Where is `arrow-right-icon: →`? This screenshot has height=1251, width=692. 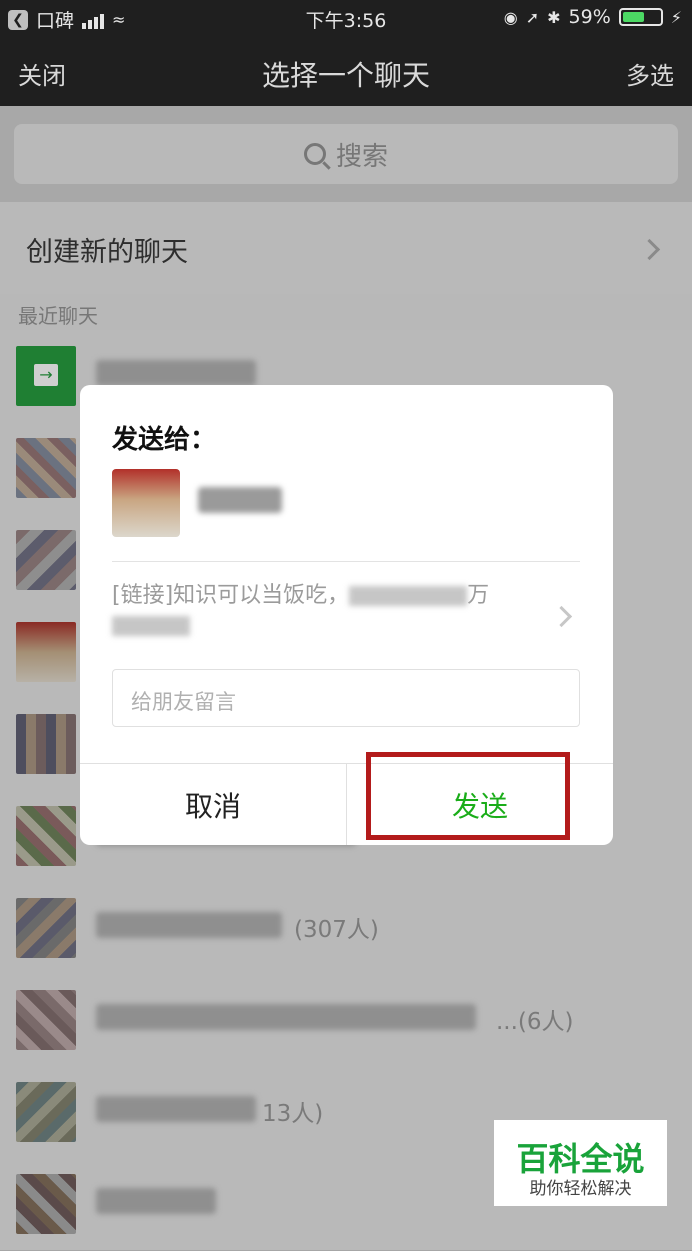
arrow-right-icon: → is located at coordinates (46, 375).